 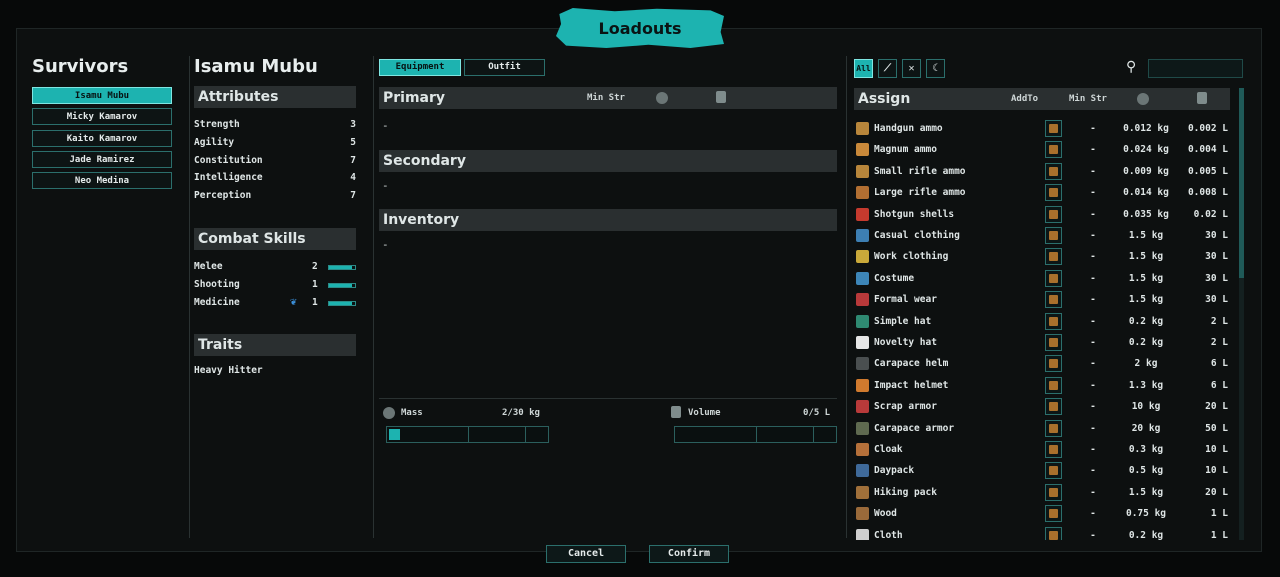 What do you see at coordinates (1044, 343) in the screenshot?
I see `item-row: Novelty hat - 0.2 kg 2 L` at bounding box center [1044, 343].